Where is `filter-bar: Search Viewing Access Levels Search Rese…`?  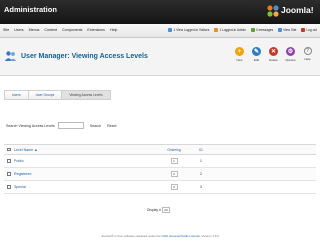
filter-bar: Search Viewing Access Levels Search Rese… is located at coordinates (61, 125).